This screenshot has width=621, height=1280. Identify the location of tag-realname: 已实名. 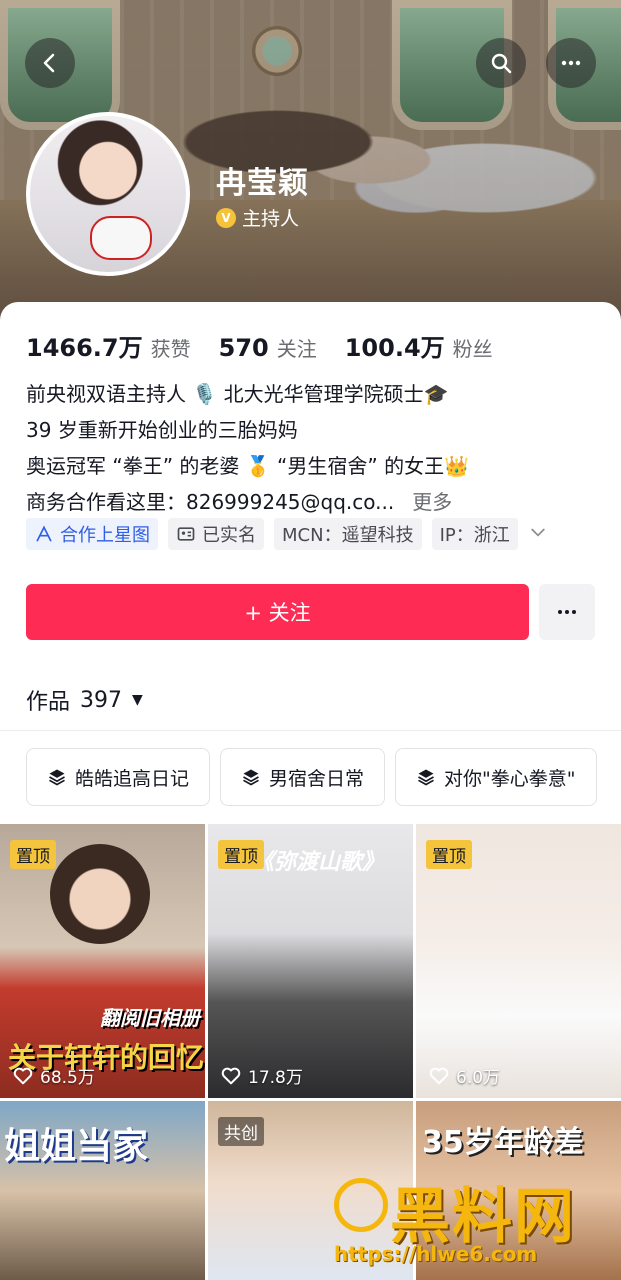
(216, 534).